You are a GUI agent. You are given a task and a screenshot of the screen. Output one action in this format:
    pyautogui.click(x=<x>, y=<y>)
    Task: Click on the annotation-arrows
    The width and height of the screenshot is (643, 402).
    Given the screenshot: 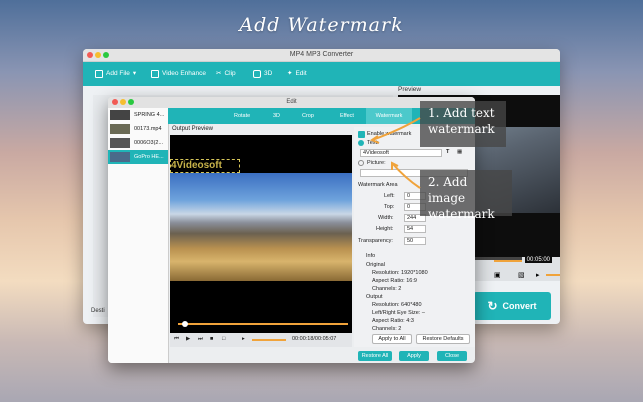 What is the action you would take?
    pyautogui.click(x=395, y=153)
    